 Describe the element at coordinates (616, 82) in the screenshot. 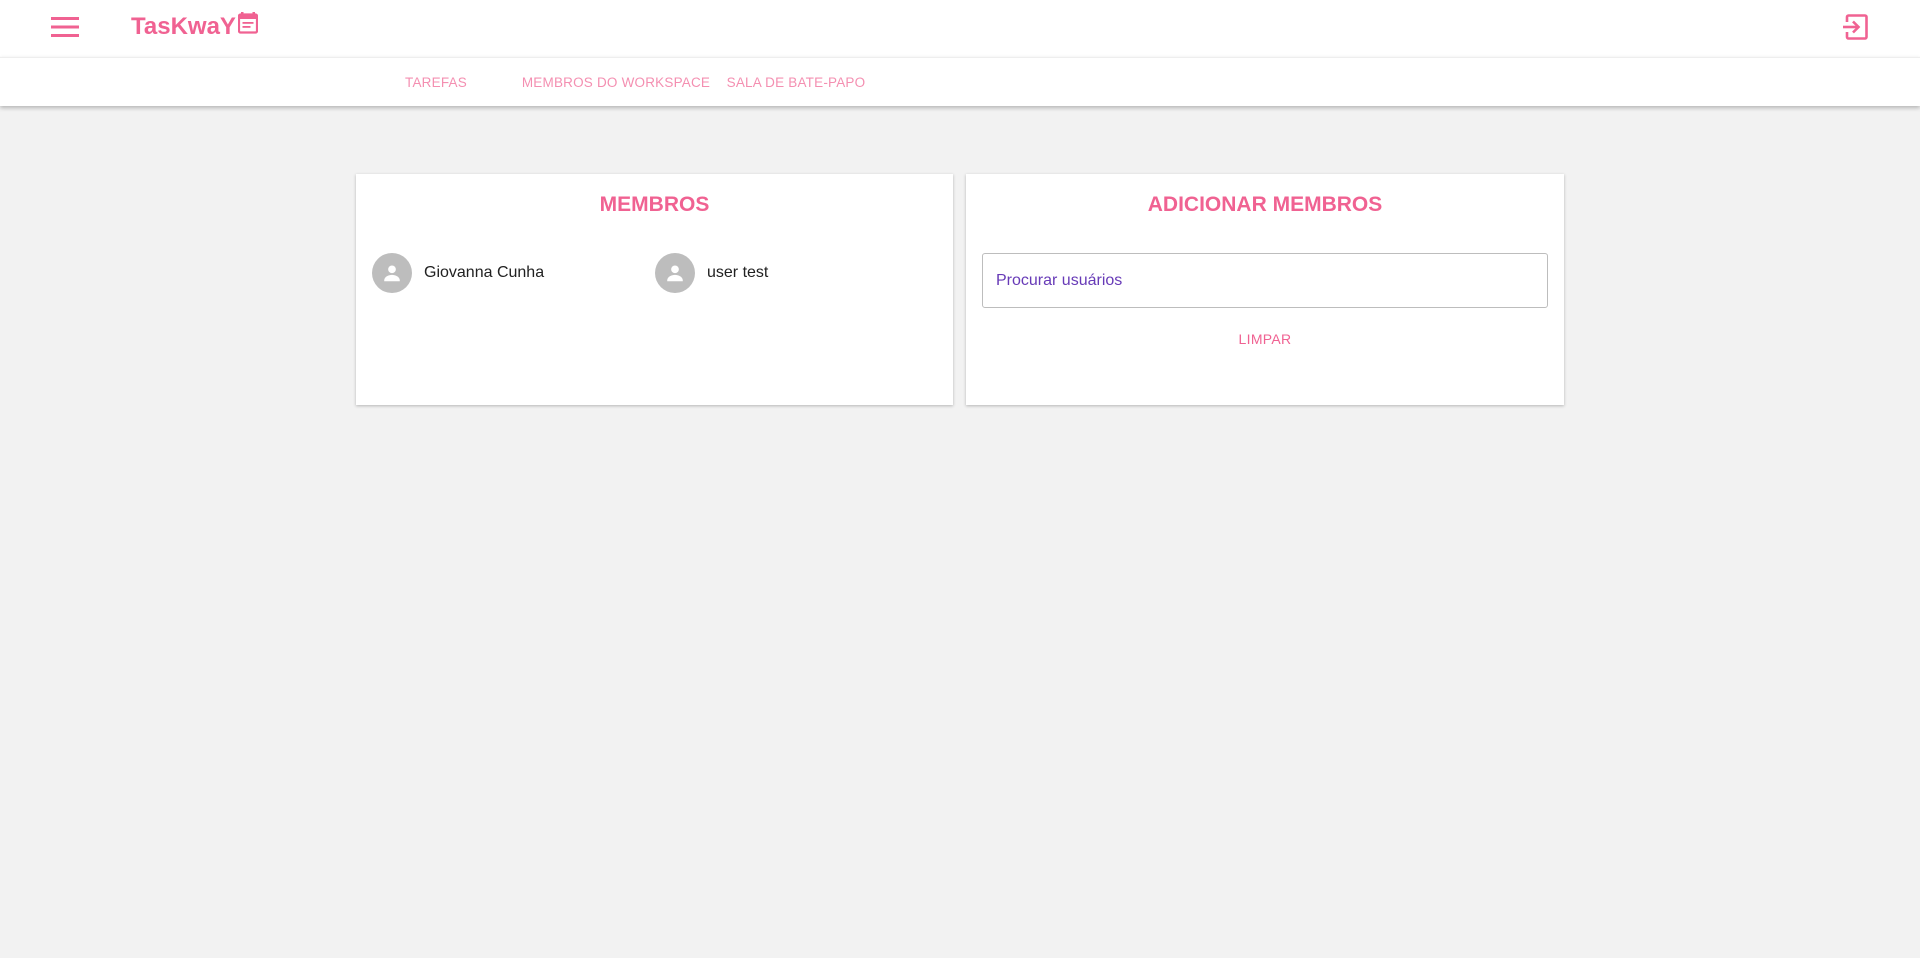

I see `tab-membros-do-workspace: MEMBROS DO WORKSPACE` at that location.